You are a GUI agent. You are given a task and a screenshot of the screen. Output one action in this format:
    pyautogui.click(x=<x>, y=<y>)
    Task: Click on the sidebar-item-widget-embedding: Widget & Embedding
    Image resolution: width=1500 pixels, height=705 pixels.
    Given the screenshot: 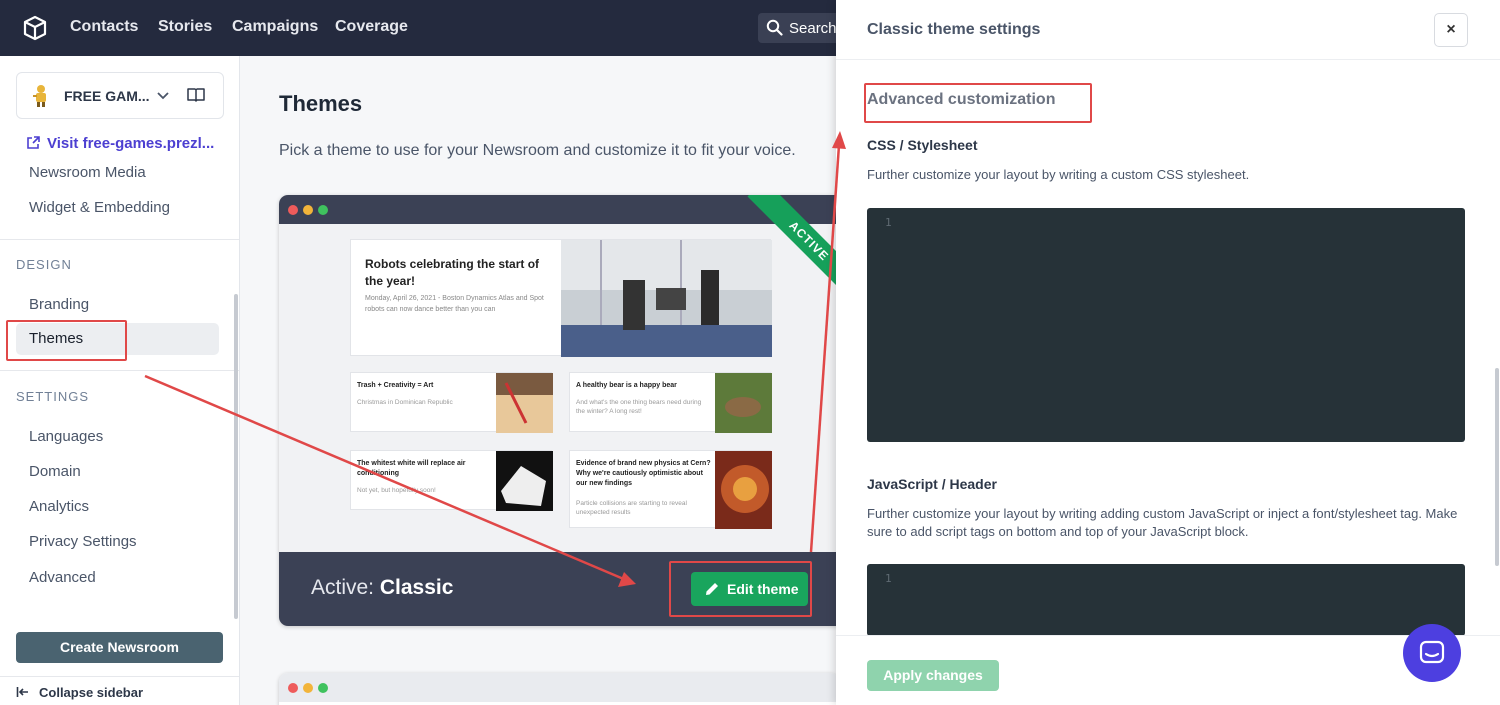 What is the action you would take?
    pyautogui.click(x=99, y=207)
    